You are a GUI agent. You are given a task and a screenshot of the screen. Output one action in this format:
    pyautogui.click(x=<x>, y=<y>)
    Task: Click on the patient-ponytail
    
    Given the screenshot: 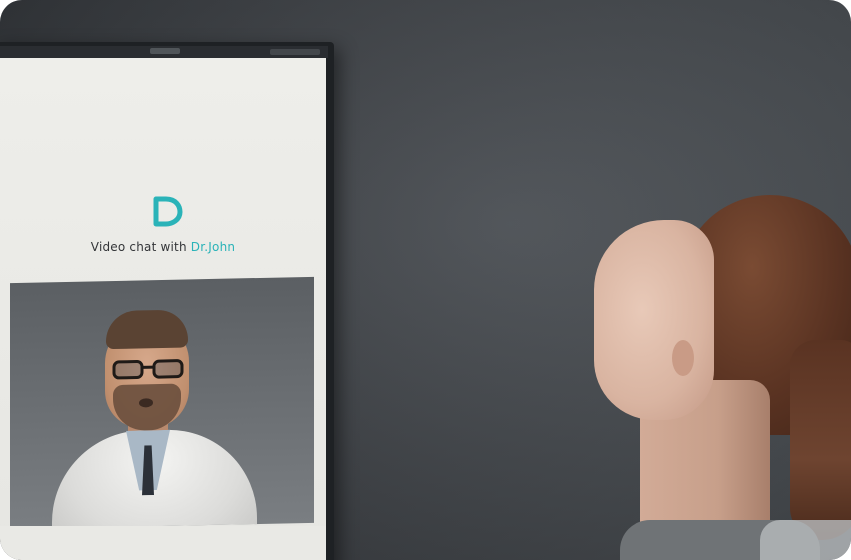 What is the action you would take?
    pyautogui.click(x=820, y=440)
    